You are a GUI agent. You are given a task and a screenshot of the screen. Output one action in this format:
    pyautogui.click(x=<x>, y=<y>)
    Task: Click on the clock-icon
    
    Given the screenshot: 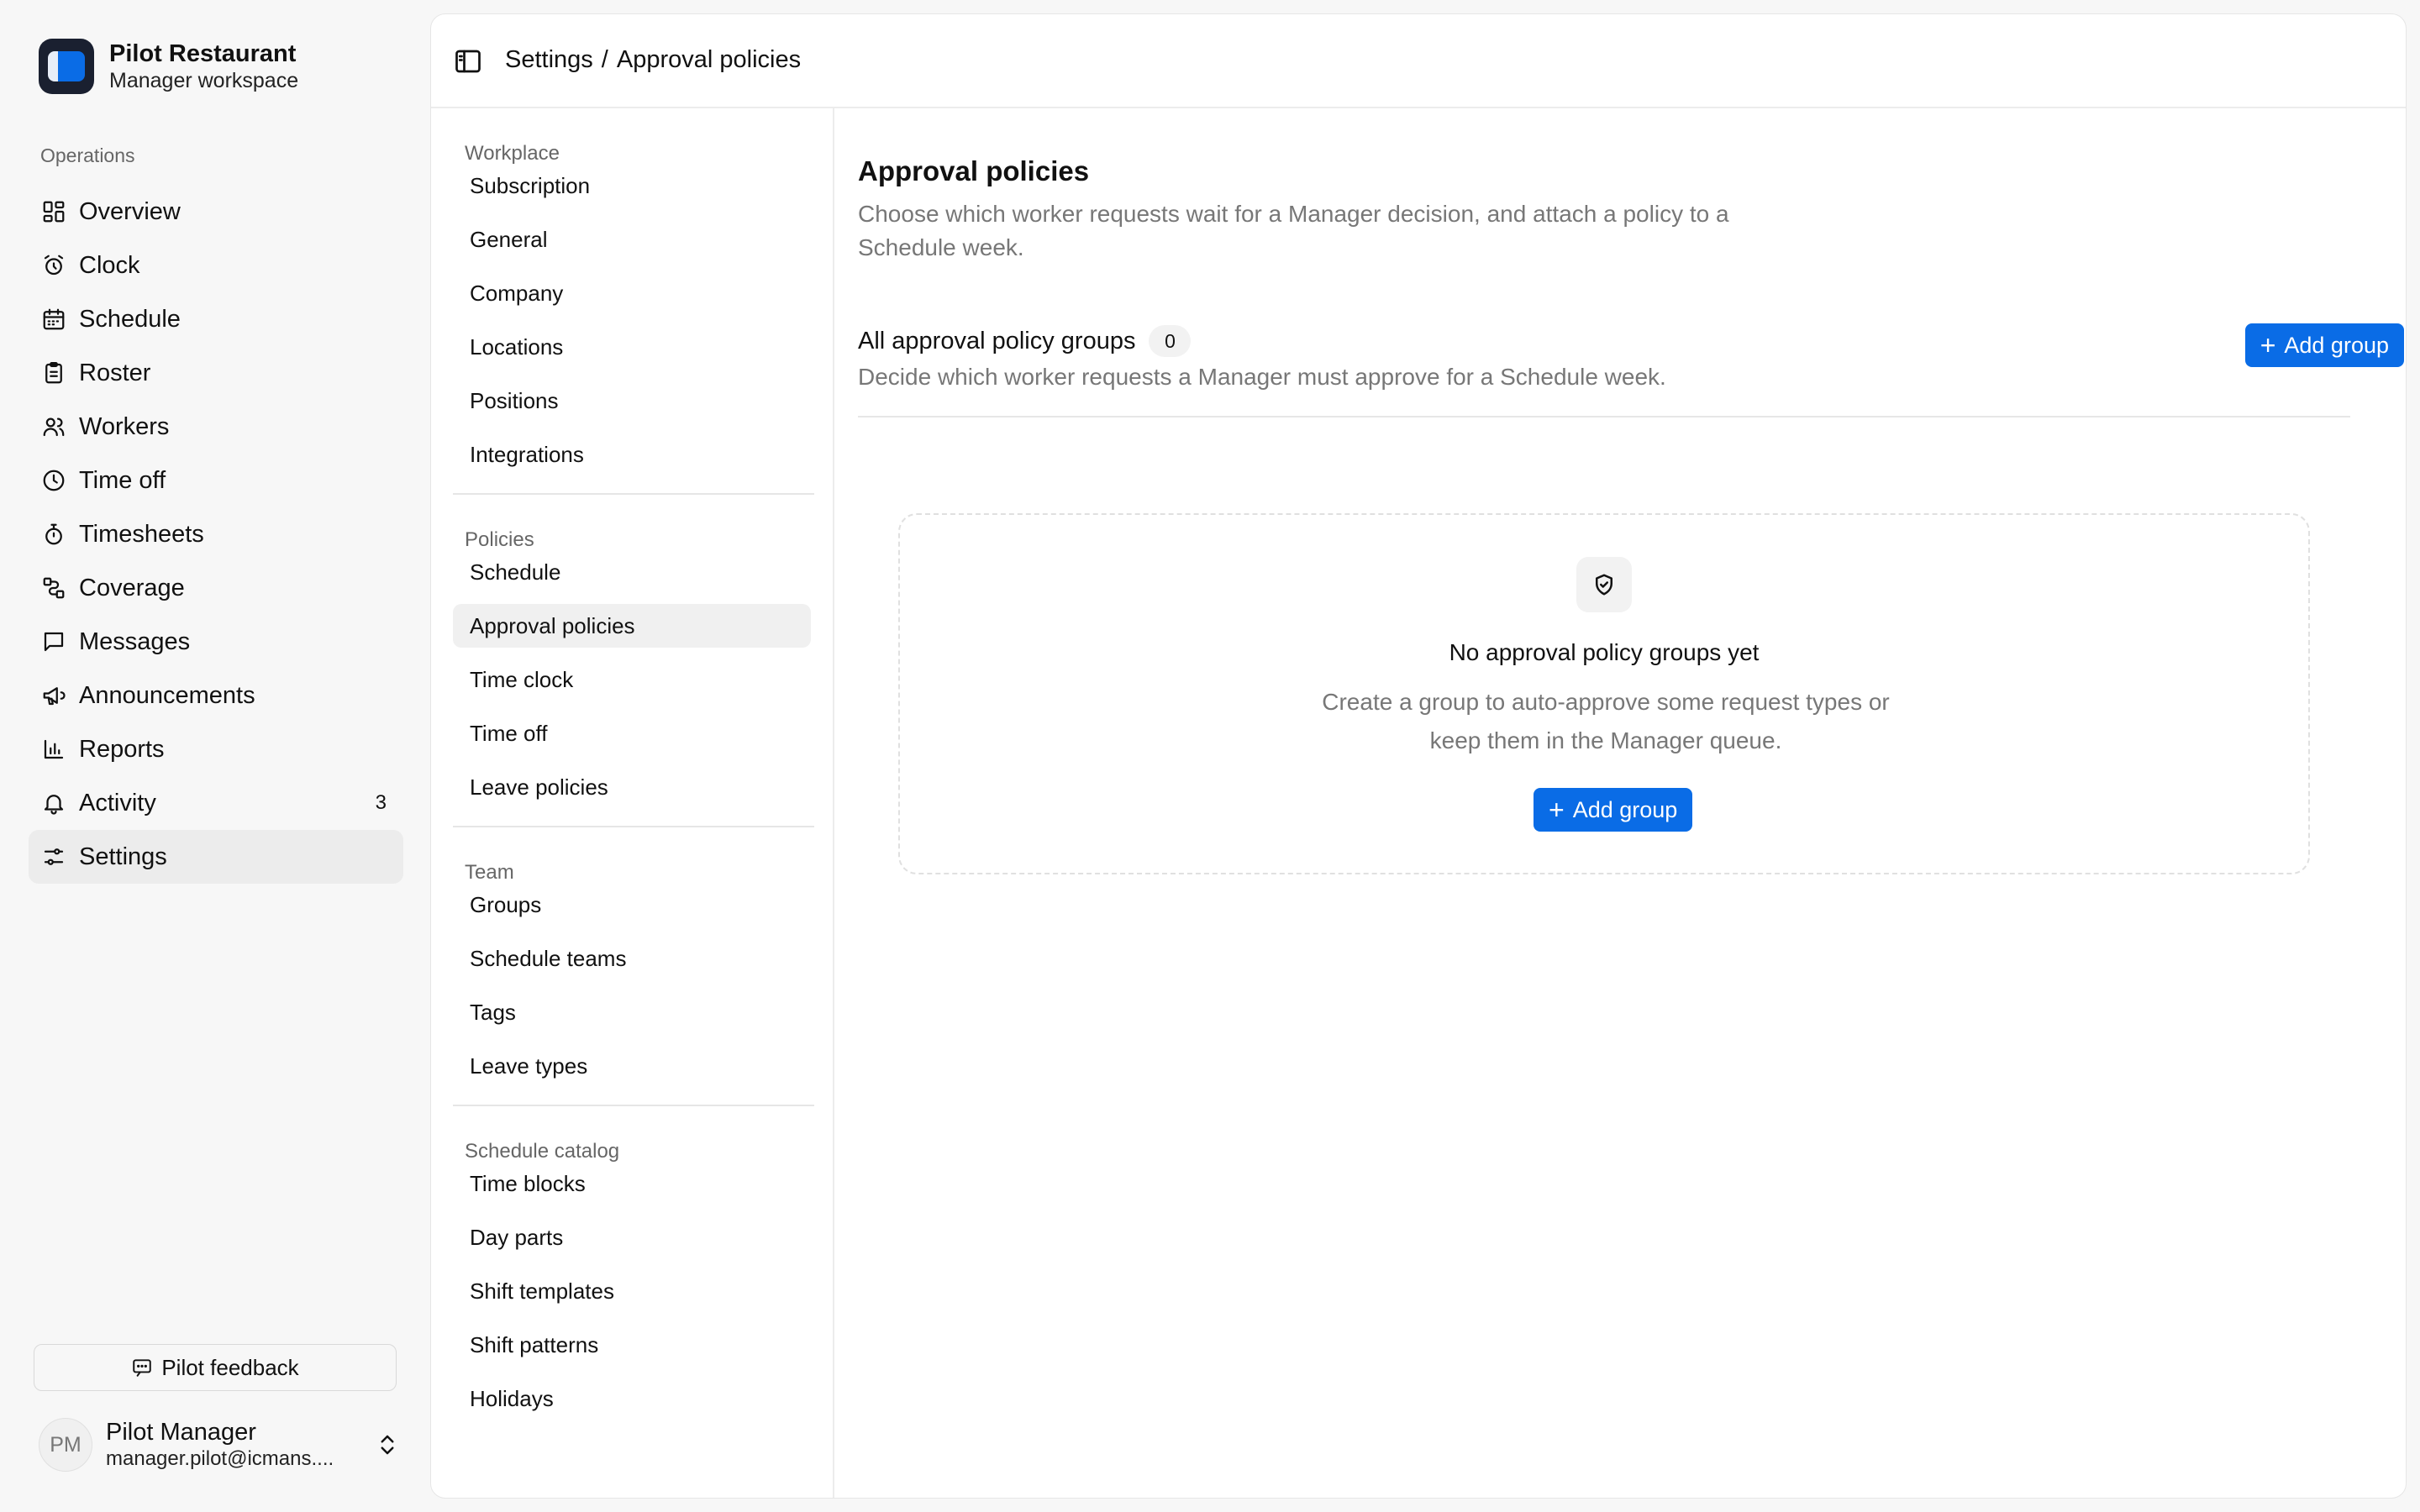 What is the action you would take?
    pyautogui.click(x=53, y=480)
    